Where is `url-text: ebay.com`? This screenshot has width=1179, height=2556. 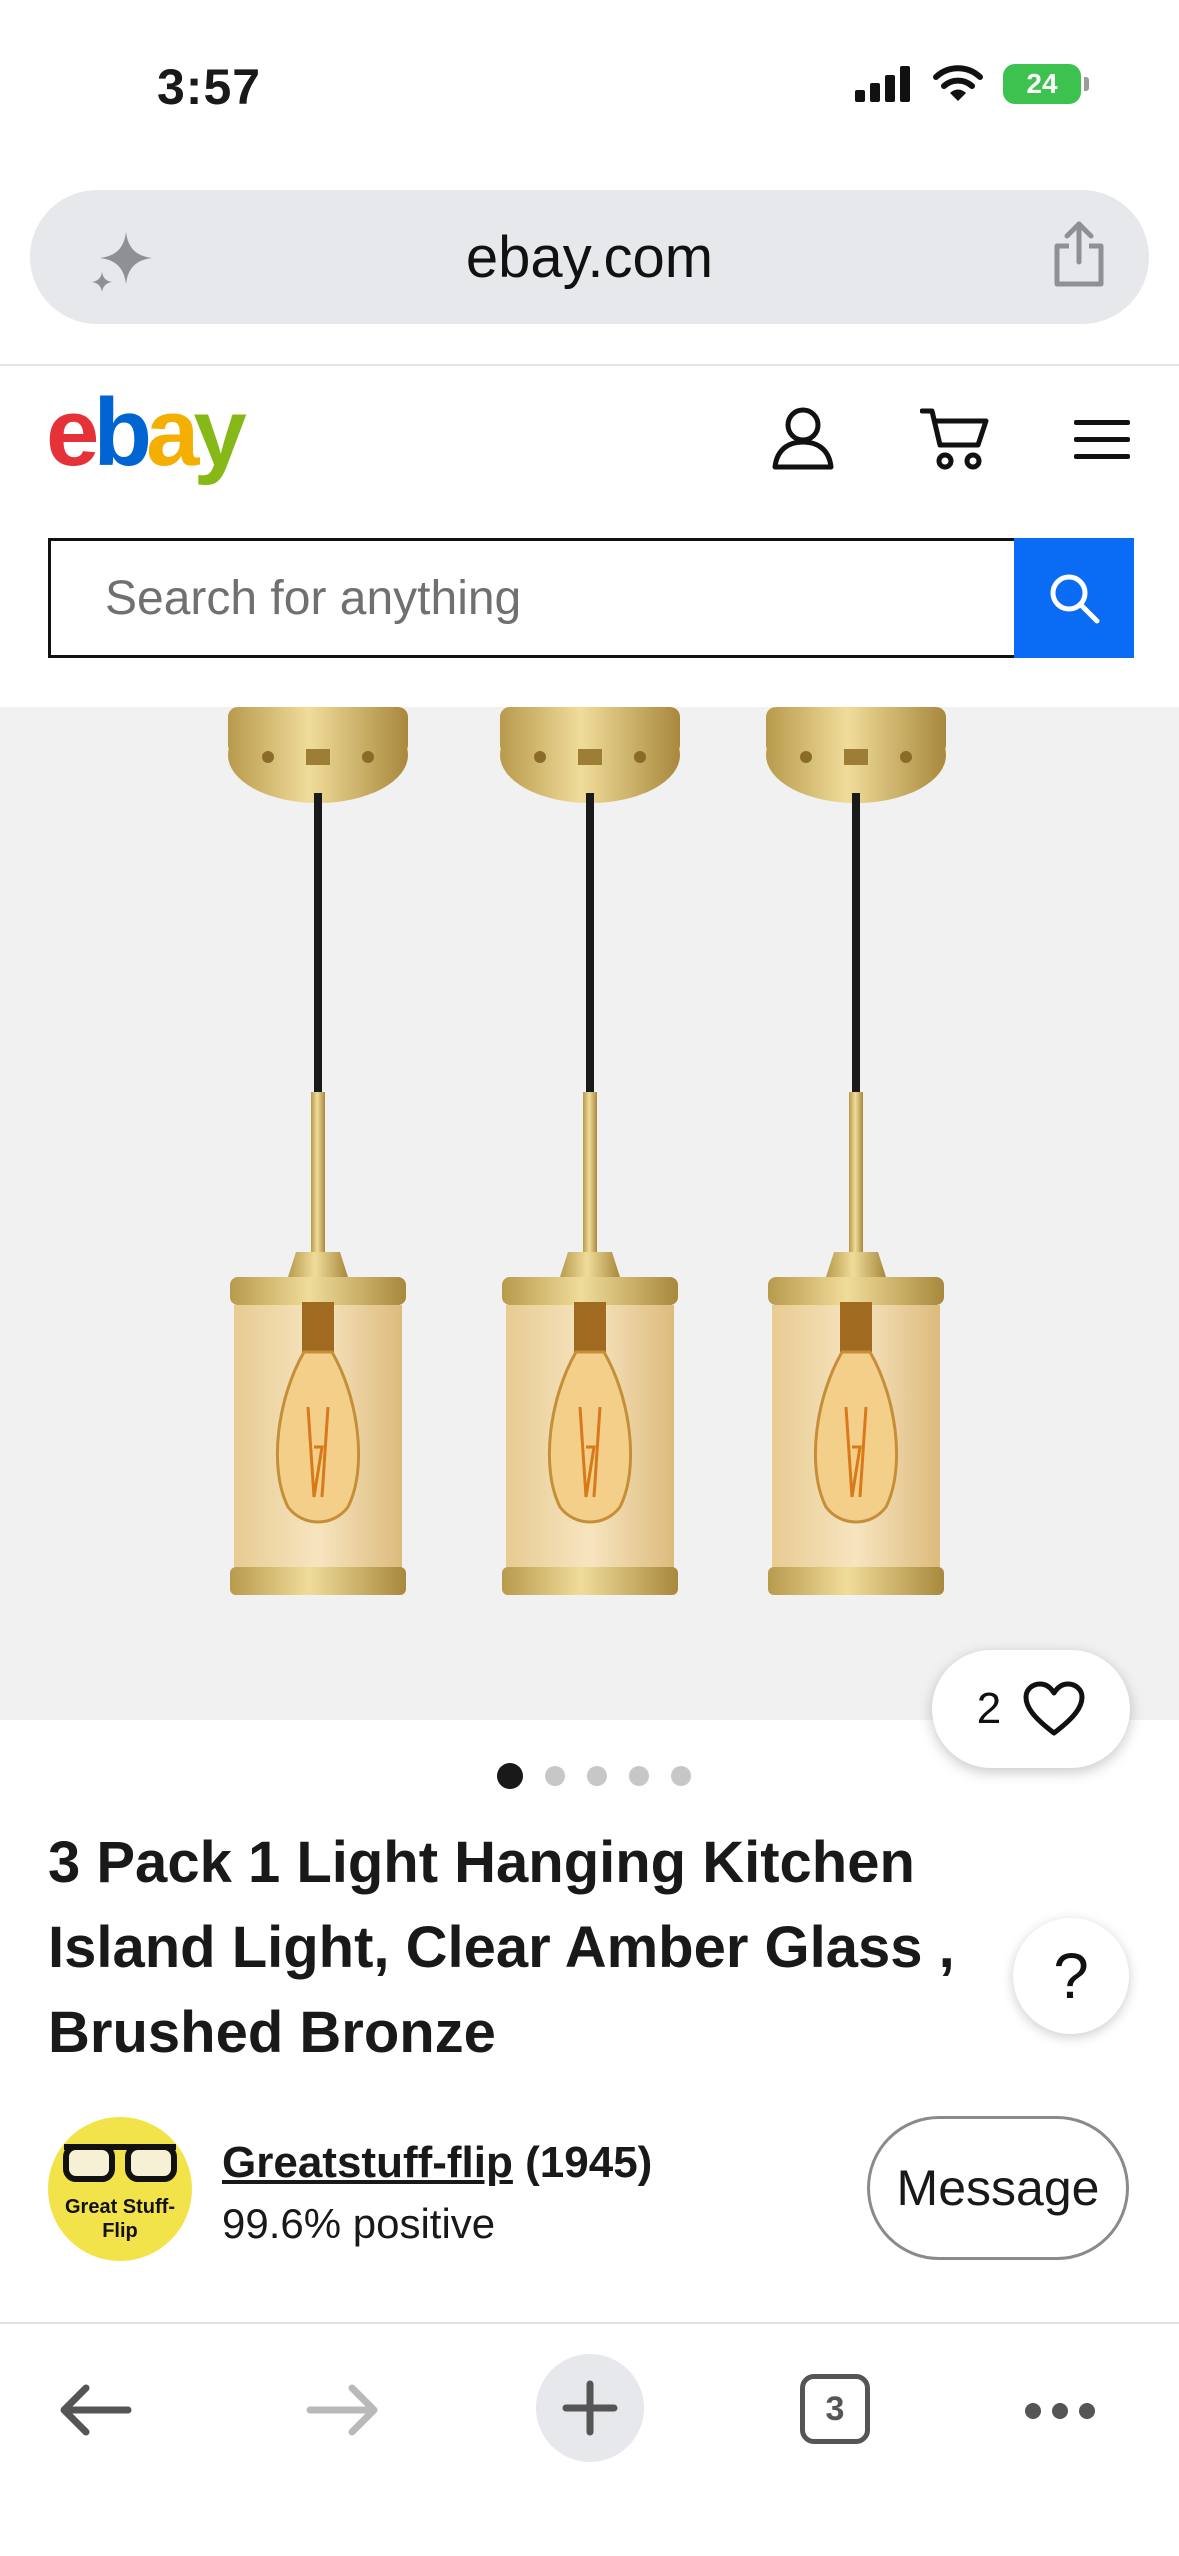
url-text: ebay.com is located at coordinates (589, 257).